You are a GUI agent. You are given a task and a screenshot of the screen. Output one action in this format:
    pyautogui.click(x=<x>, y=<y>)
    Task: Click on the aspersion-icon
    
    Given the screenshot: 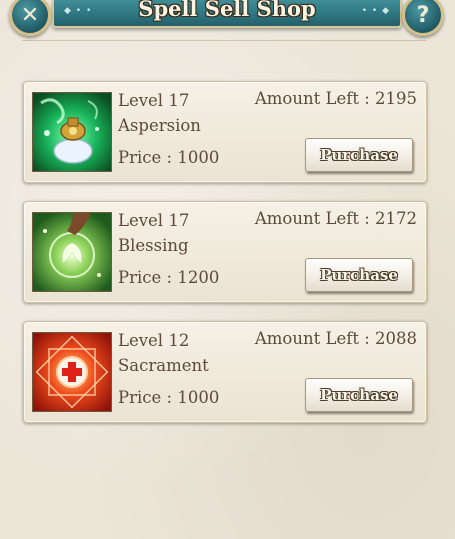 What is the action you would take?
    pyautogui.click(x=72, y=132)
    